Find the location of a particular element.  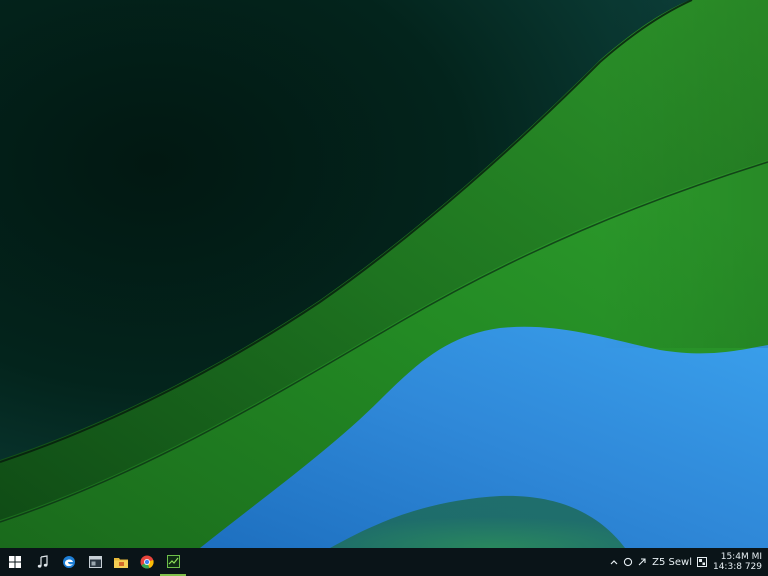

clock-time: 15:4M MI is located at coordinates (741, 557).